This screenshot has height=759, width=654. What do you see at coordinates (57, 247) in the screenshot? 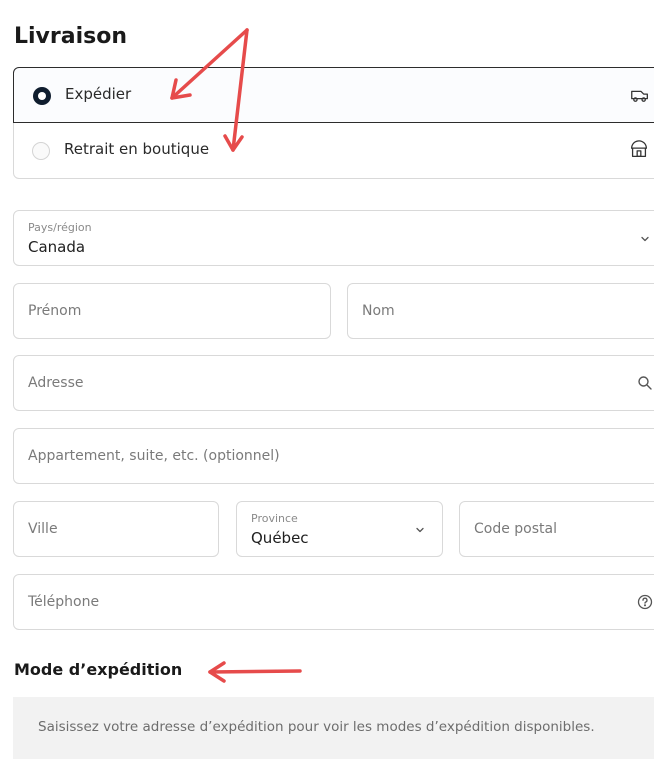
I see `country-value: Canada` at bounding box center [57, 247].